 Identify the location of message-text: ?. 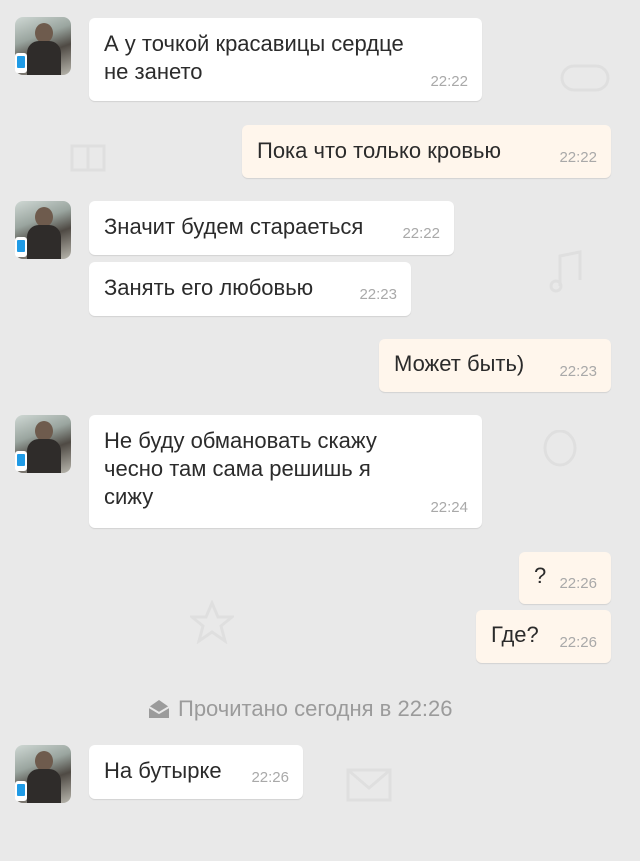
(540, 575).